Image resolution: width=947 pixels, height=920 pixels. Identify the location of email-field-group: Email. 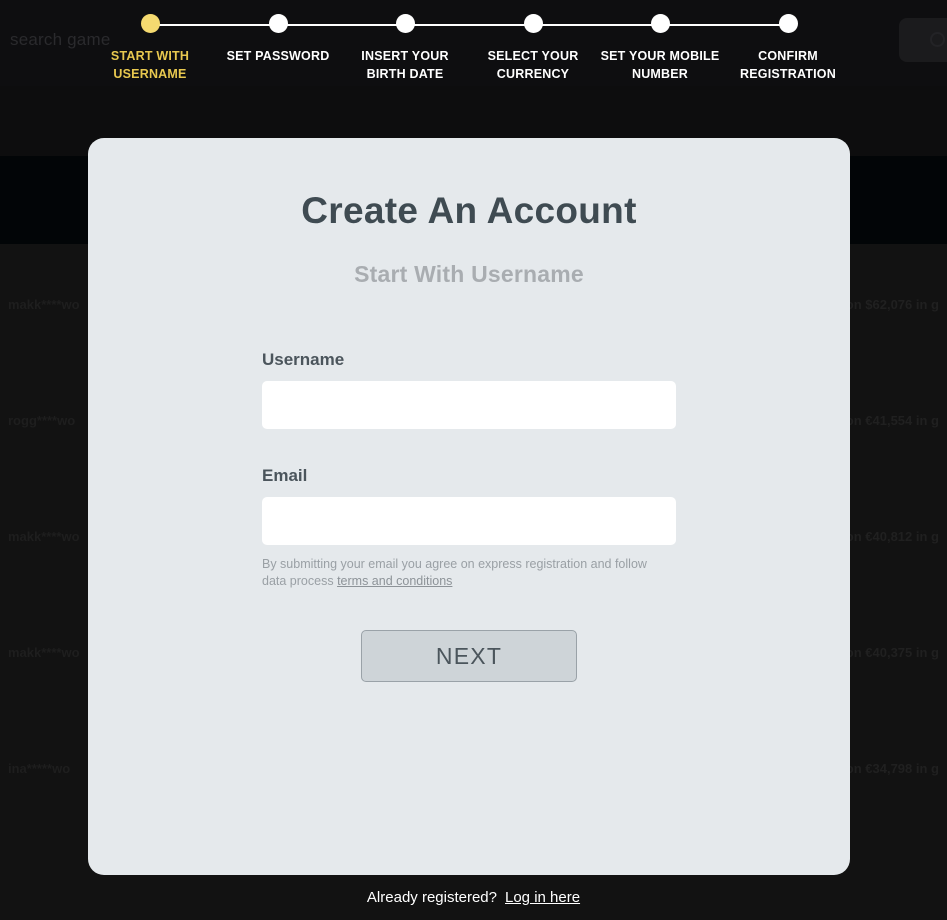
(469, 505).